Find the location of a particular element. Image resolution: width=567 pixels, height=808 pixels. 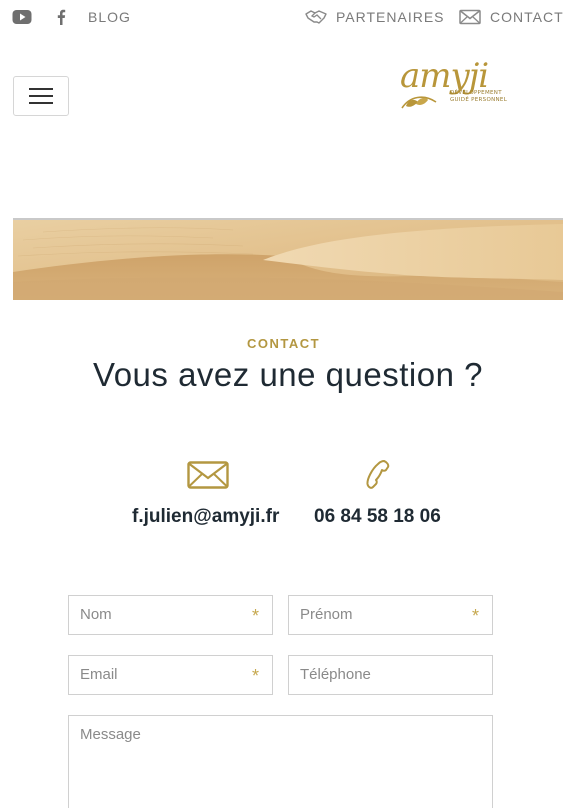

contact-email-link: f.julien@amyji.fr is located at coordinates (205, 517).